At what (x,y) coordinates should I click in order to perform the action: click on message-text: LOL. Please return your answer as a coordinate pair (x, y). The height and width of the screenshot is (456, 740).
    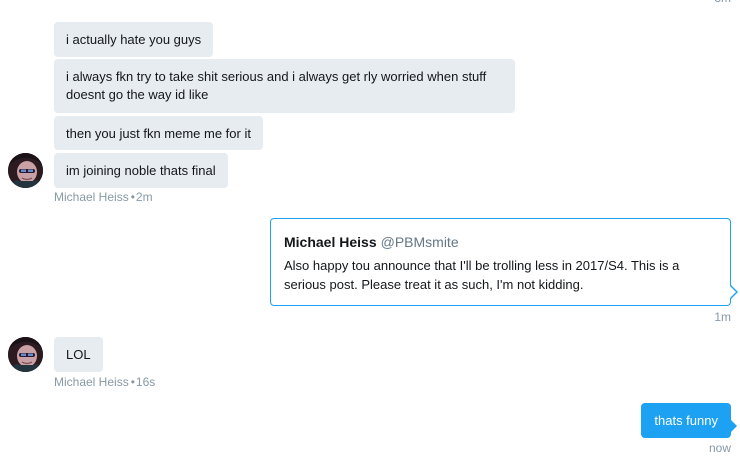
    Looking at the image, I should click on (78, 354).